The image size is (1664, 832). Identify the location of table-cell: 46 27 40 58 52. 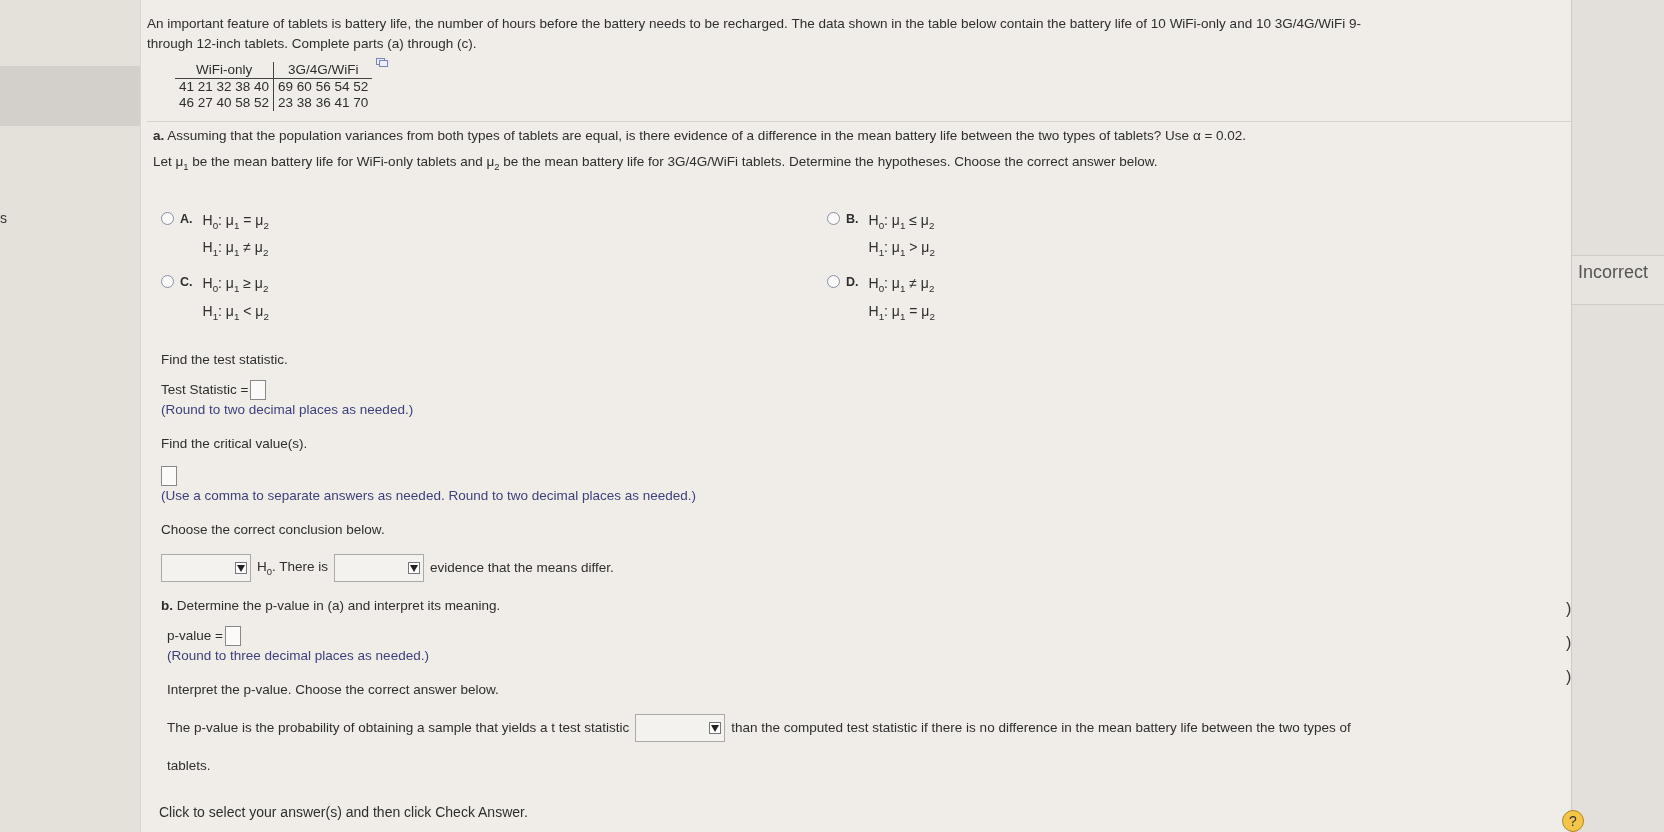
(224, 103).